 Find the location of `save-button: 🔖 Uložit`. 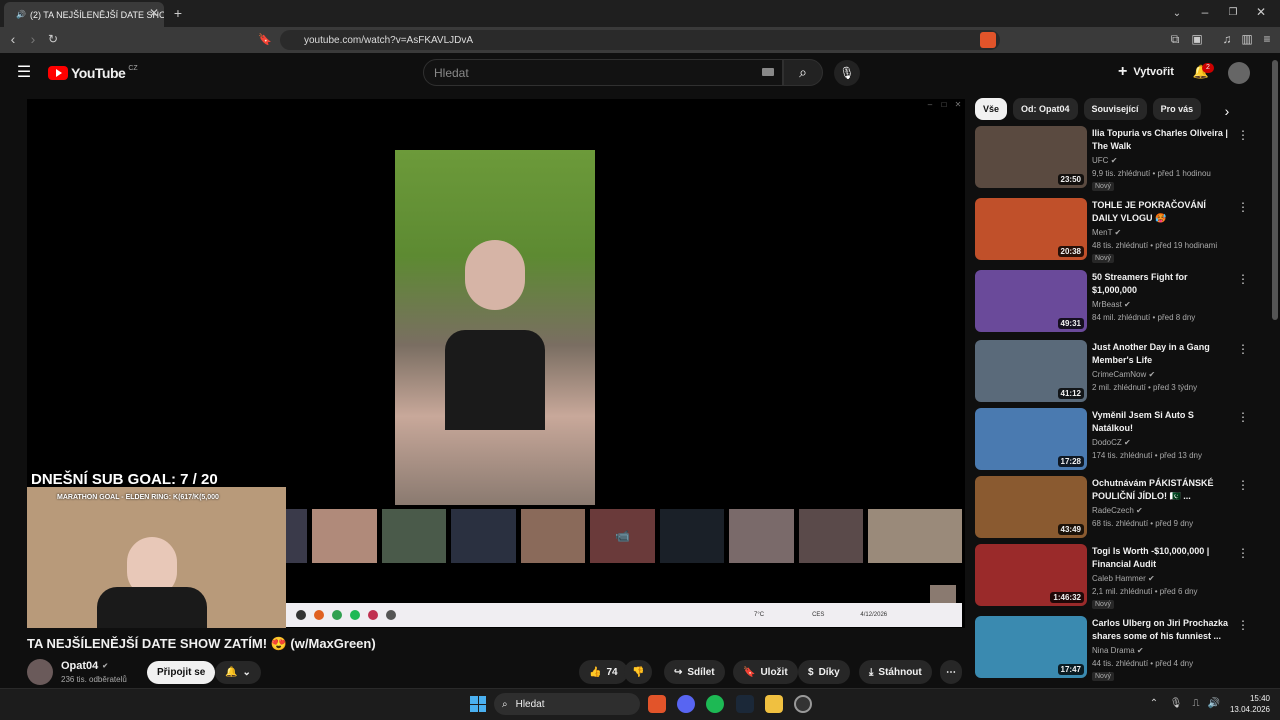

save-button: 🔖 Uložit is located at coordinates (765, 672).